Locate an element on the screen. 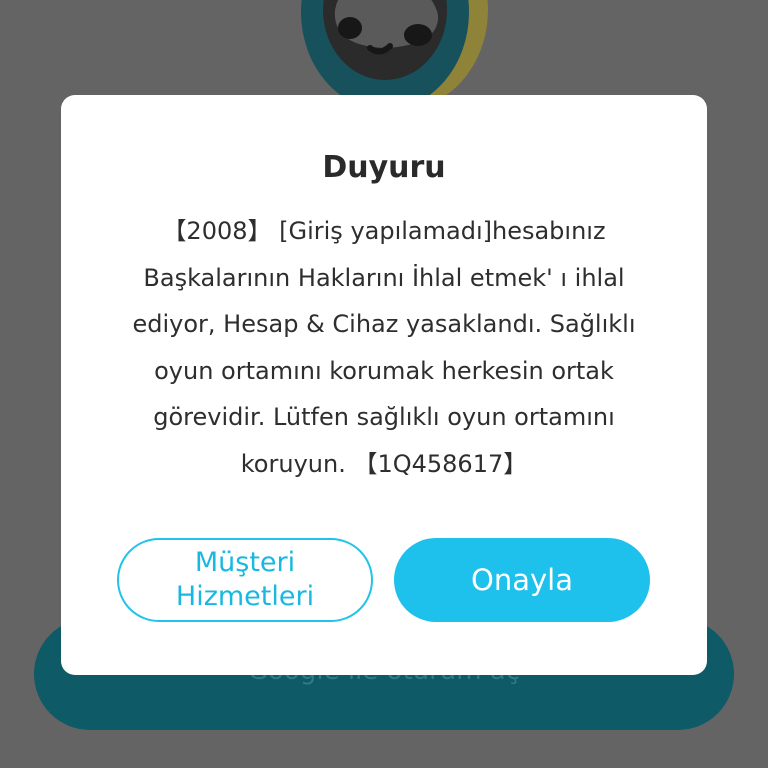 The width and height of the screenshot is (768, 768). confirm-button: Onayla is located at coordinates (522, 580).